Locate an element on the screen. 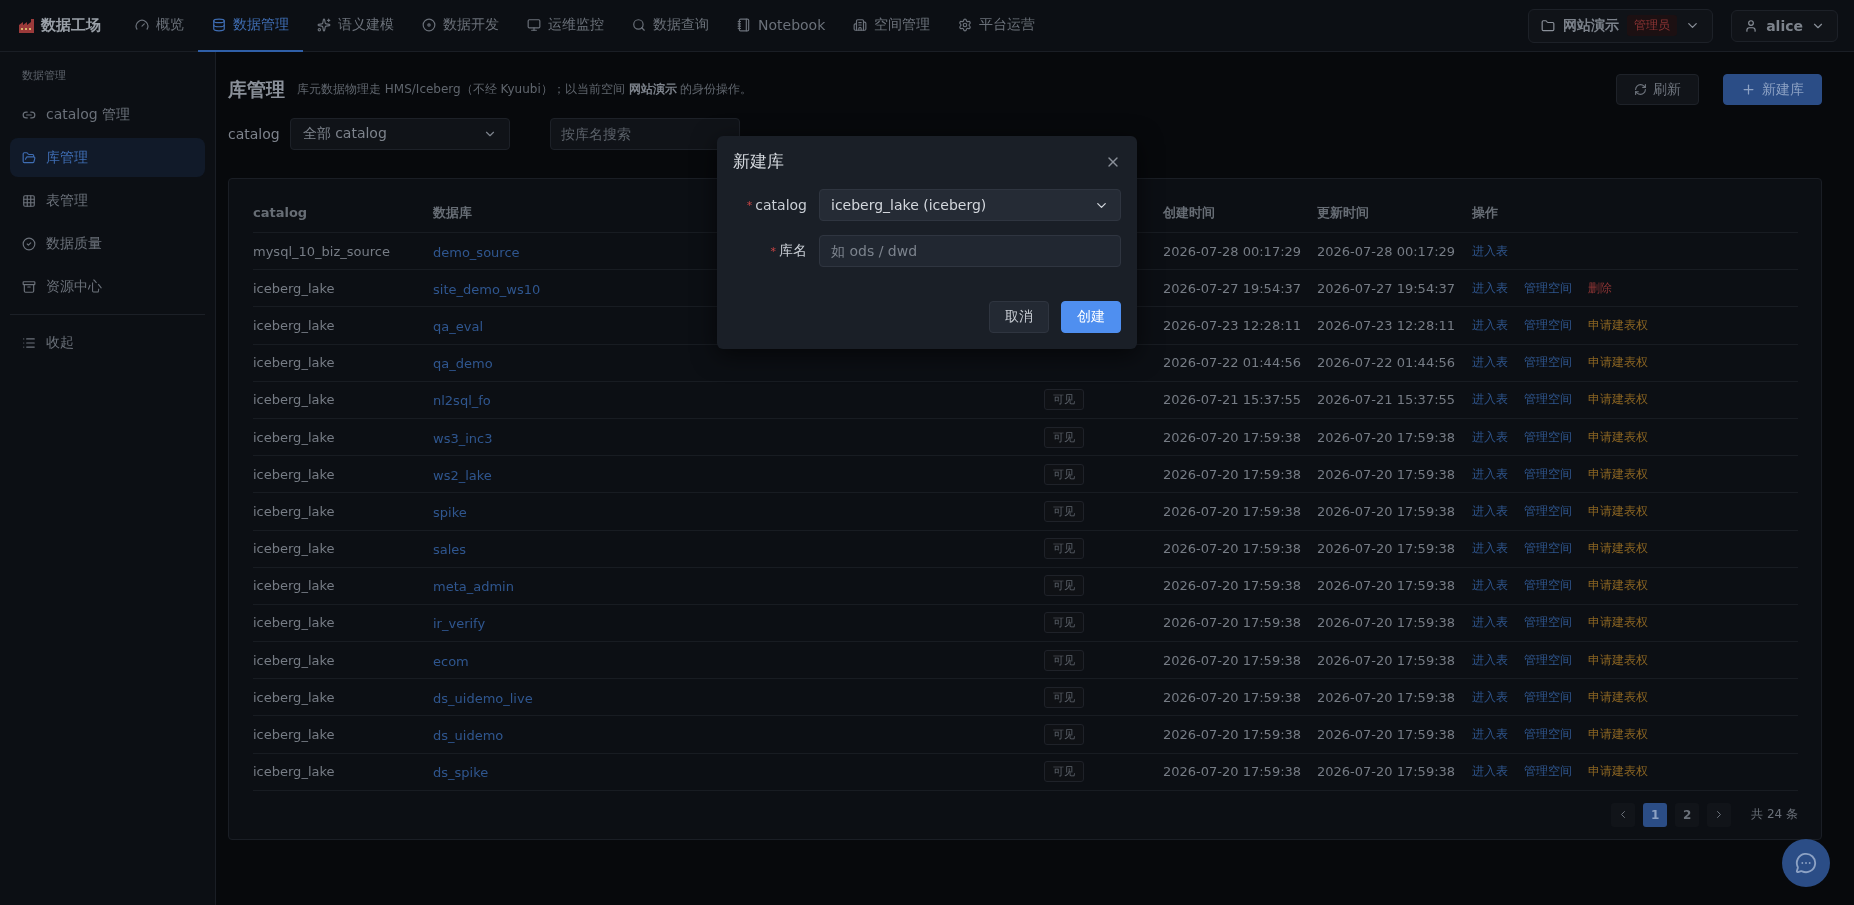 The image size is (1854, 905). nav-tab: 数据查询 is located at coordinates (670, 26).